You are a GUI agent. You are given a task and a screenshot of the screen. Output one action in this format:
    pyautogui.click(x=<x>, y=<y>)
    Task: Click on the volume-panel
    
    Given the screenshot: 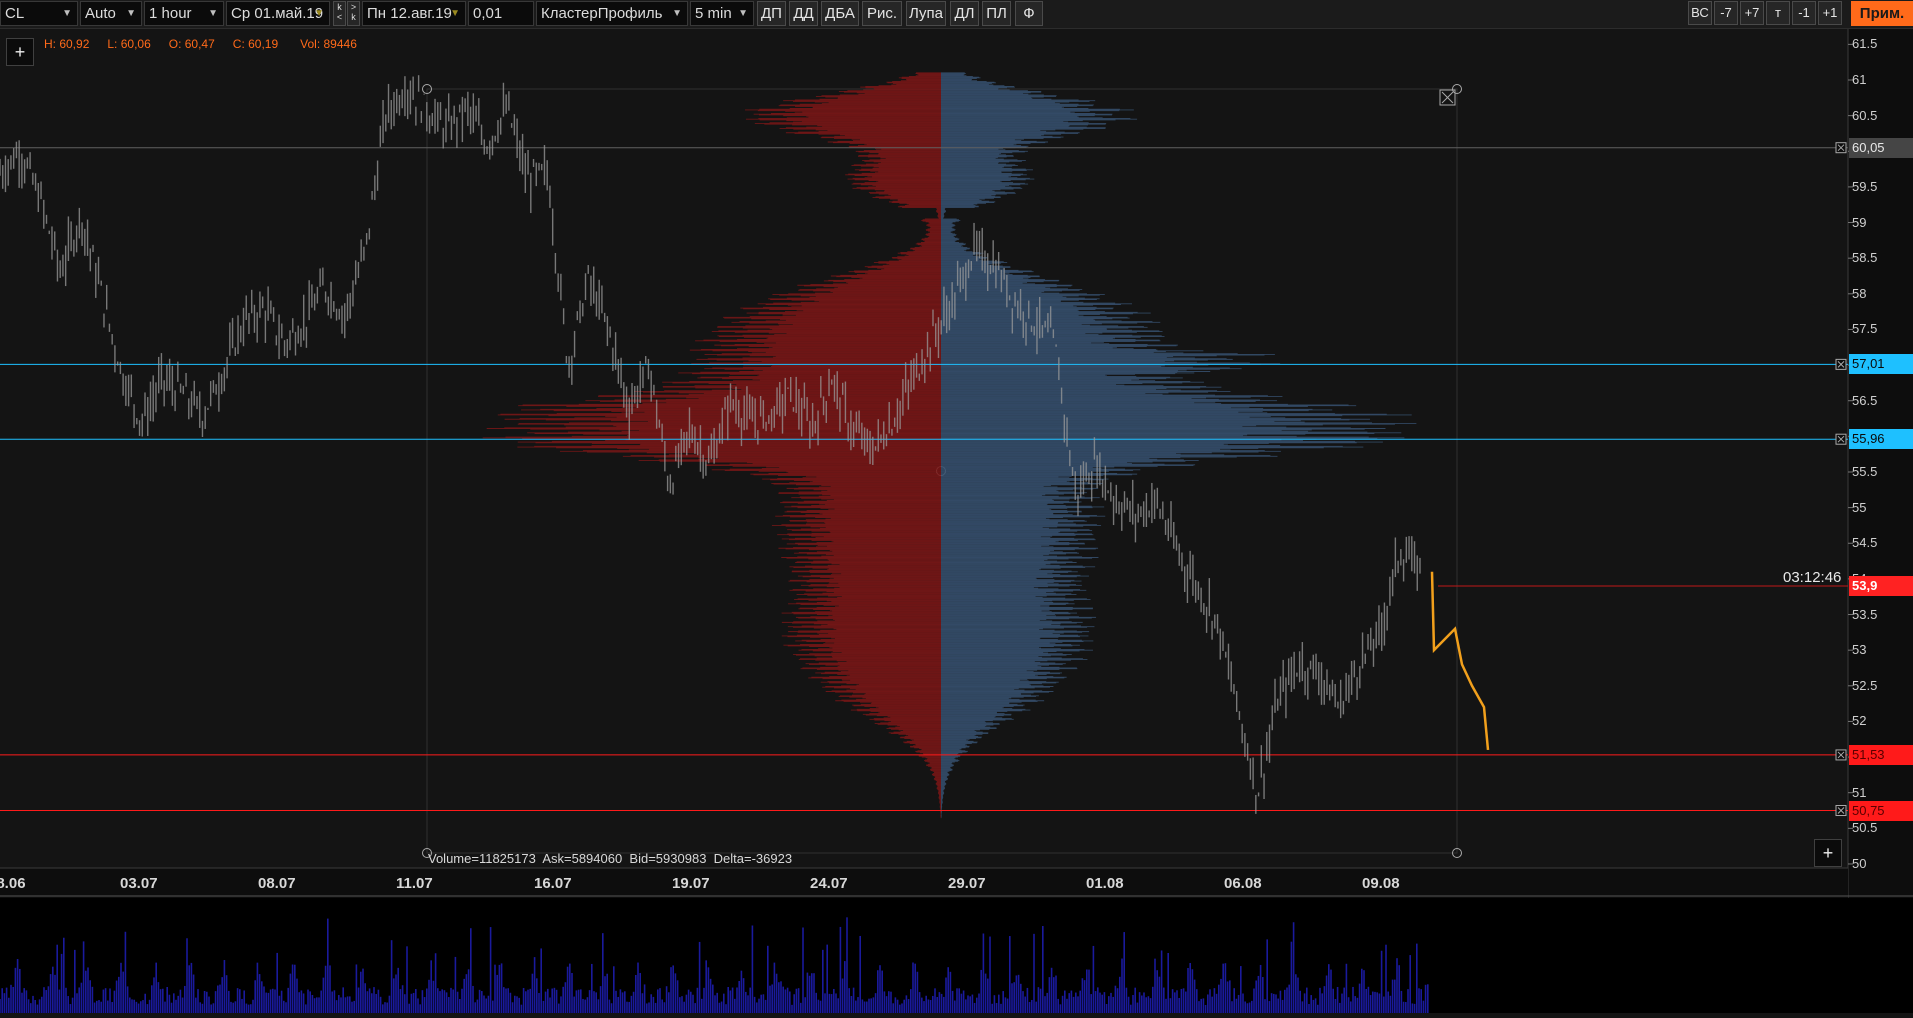 What is the action you would take?
    pyautogui.click(x=956, y=955)
    